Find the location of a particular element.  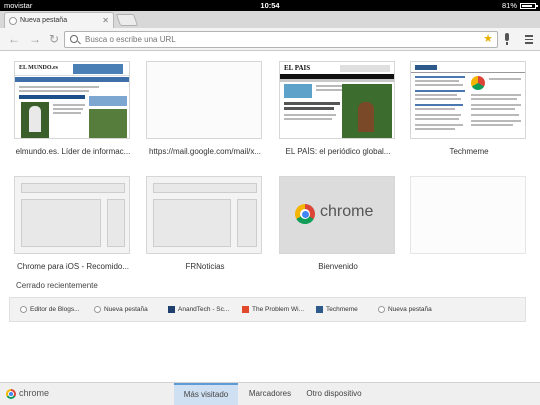

recently-closed-title: Cerrado recientemente is located at coordinates (57, 285).